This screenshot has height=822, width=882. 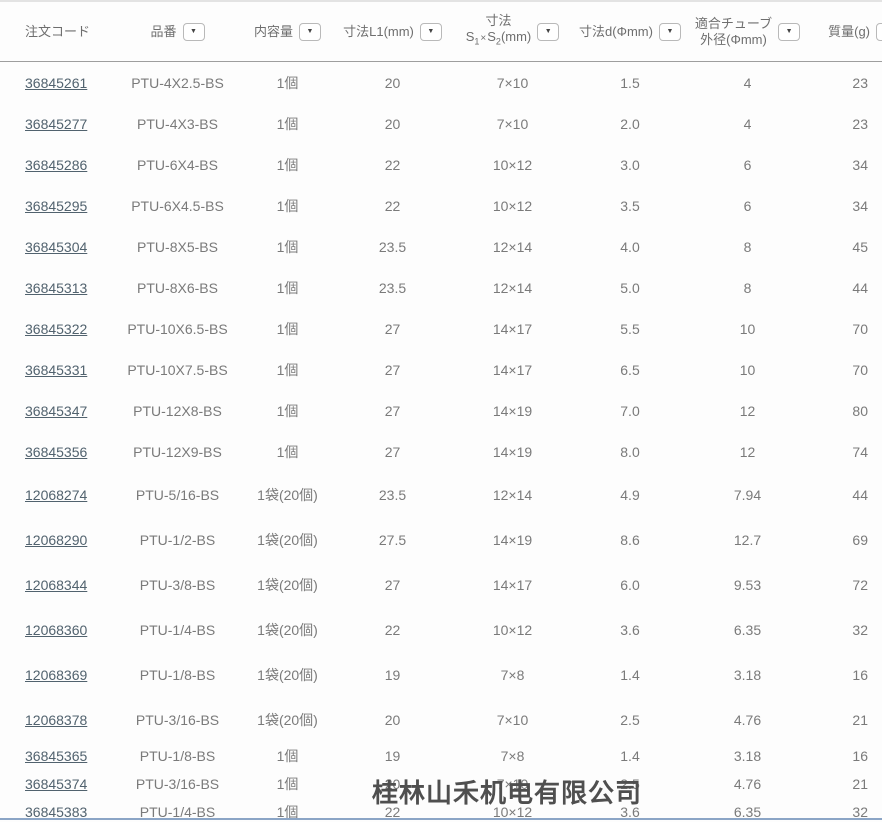 I want to click on part-number-cell: PTU-1/4-BS, so click(x=177, y=629).